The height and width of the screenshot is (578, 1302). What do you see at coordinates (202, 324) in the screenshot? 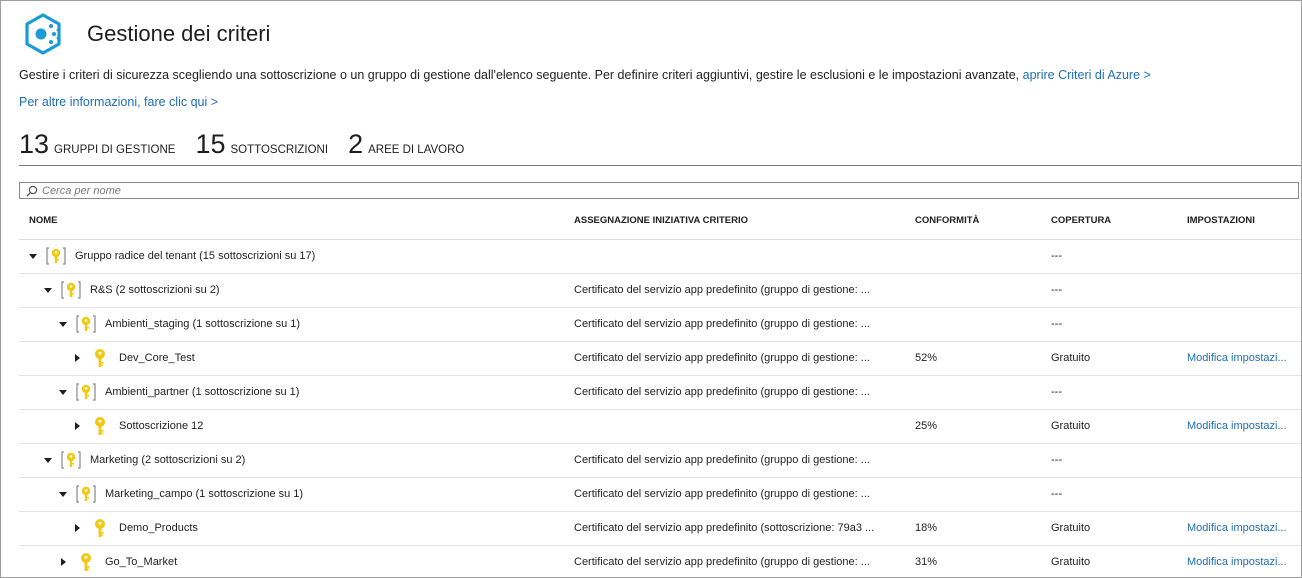
I see `row-name: Ambienti_staging (1 sottoscrizione su 1)` at bounding box center [202, 324].